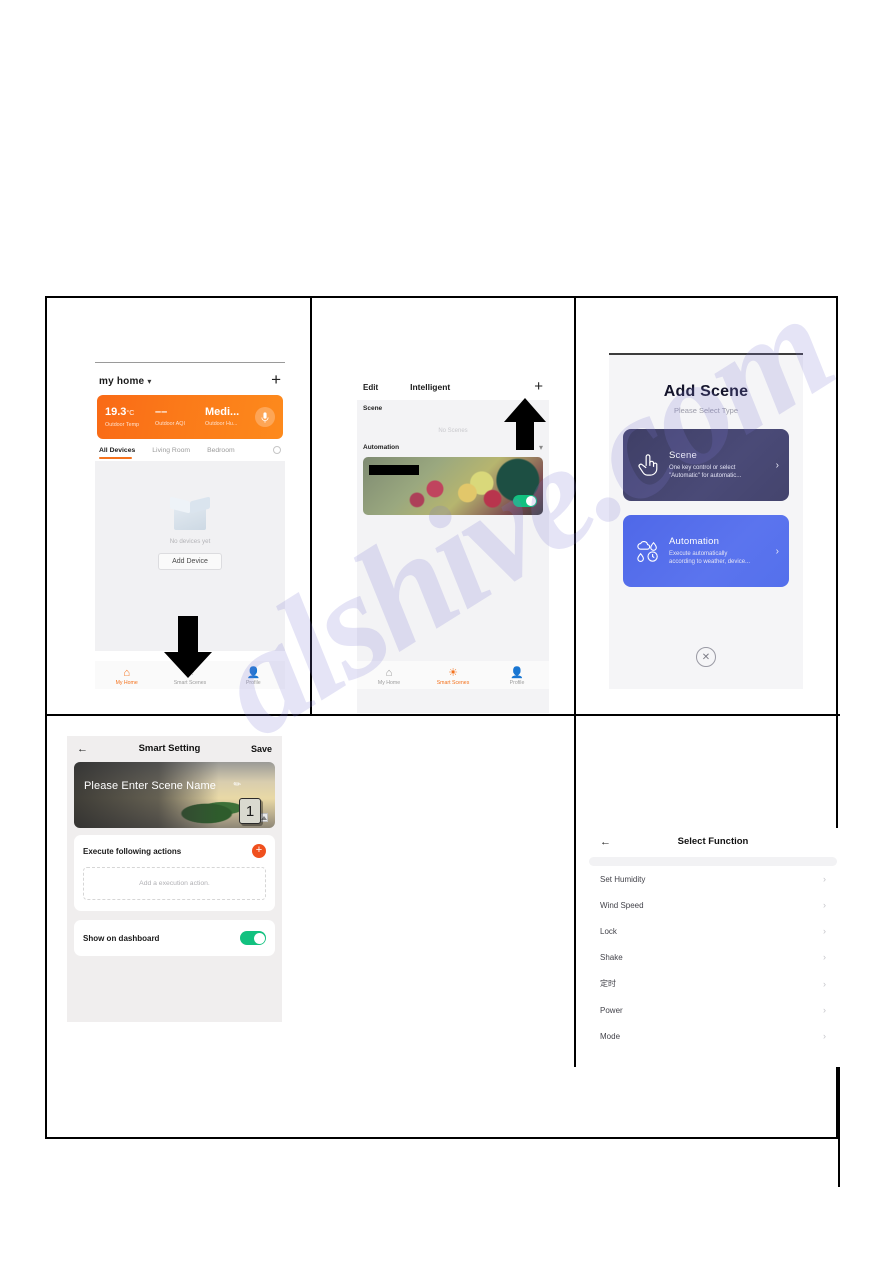  What do you see at coordinates (381, 447) in the screenshot?
I see `section-automation-label: Automation` at bounding box center [381, 447].